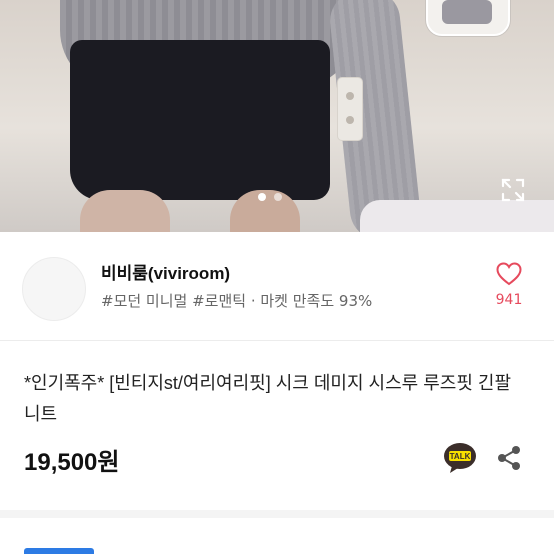 This screenshot has width=554, height=554. What do you see at coordinates (278, 197) in the screenshot?
I see `carousel-dot` at bounding box center [278, 197].